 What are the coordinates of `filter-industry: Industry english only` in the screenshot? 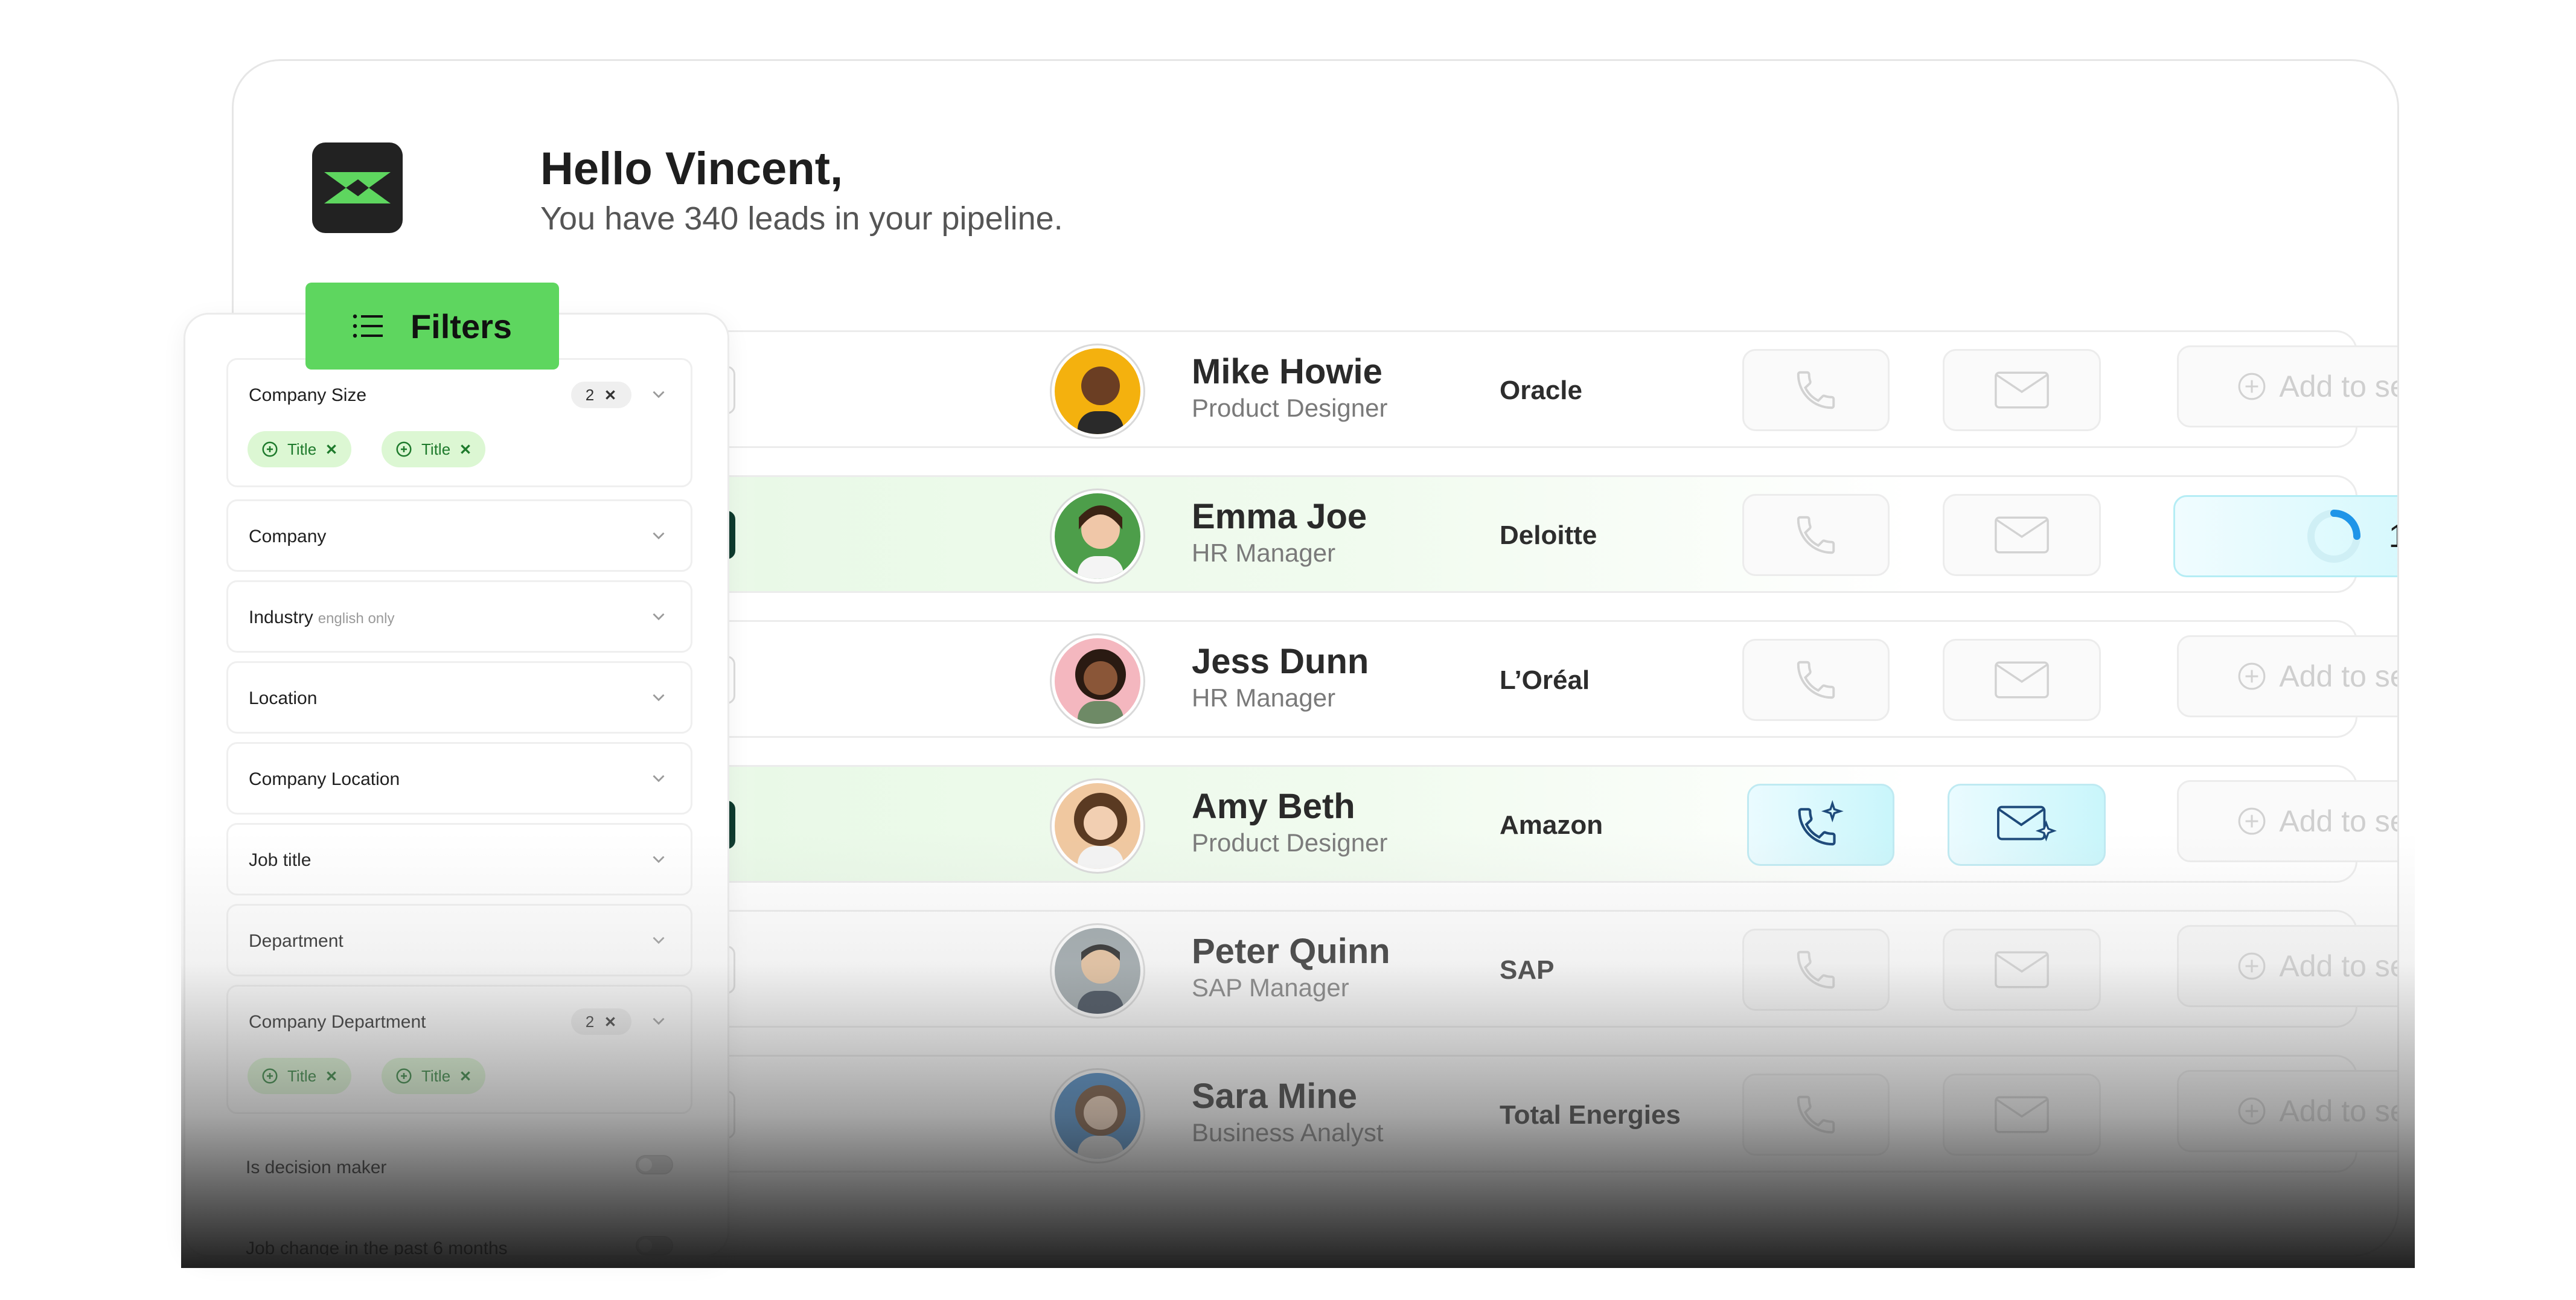 It's located at (459, 616).